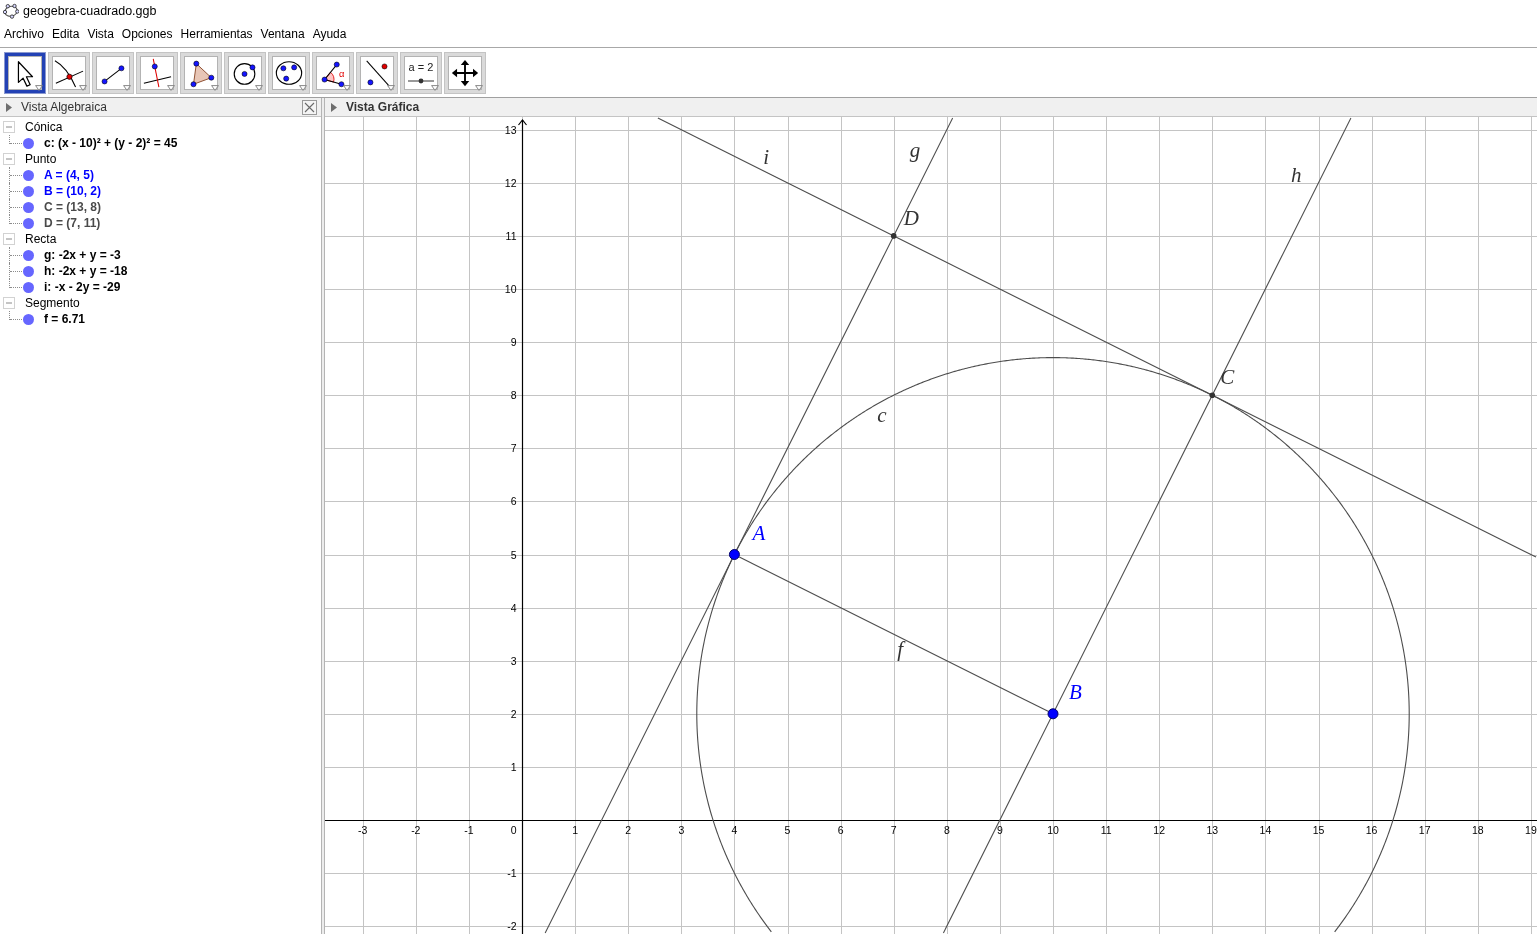 The height and width of the screenshot is (934, 1537). I want to click on axis-tick-label: 14, so click(1265, 829).